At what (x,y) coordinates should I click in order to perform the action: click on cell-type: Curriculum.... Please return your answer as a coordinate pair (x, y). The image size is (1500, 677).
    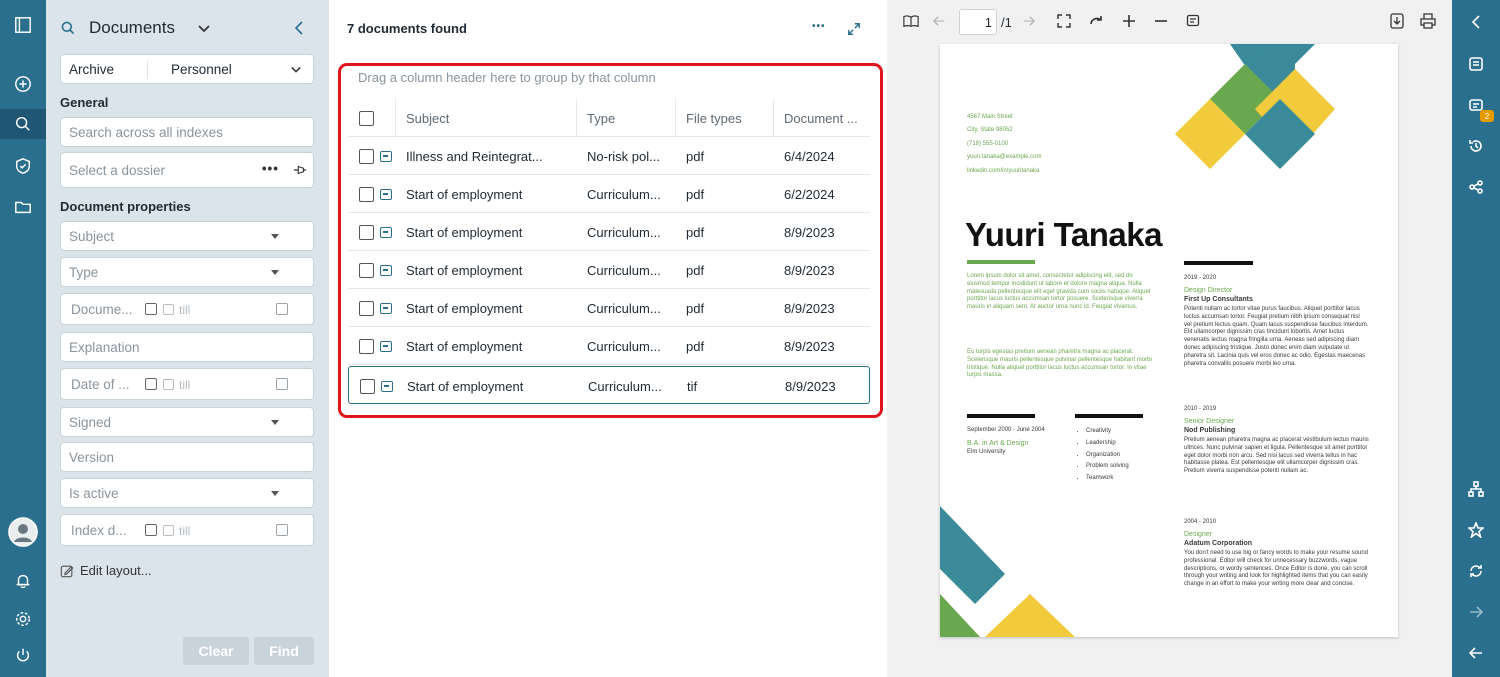
    Looking at the image, I should click on (624, 346).